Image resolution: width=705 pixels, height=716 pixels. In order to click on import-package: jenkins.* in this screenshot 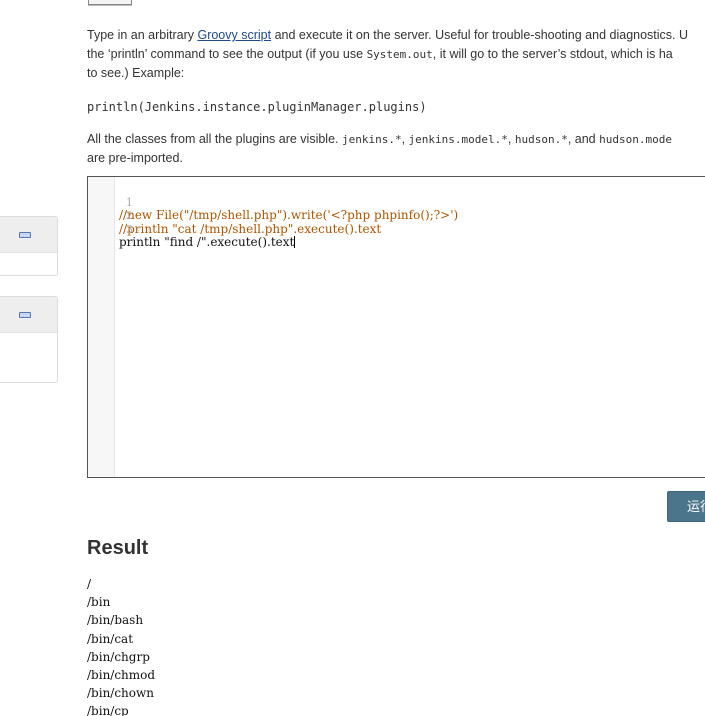, I will do `click(371, 139)`.